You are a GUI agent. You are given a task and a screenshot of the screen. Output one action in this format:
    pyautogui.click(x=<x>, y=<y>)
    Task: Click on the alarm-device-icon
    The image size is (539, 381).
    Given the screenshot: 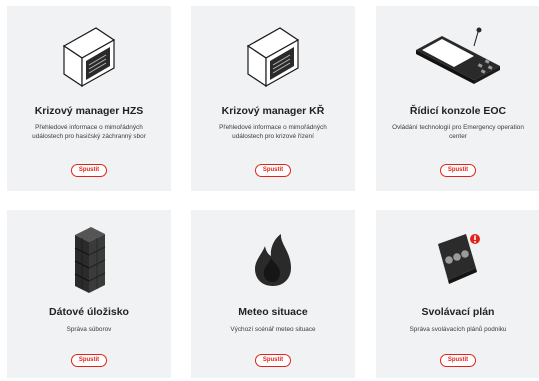 What is the action you would take?
    pyautogui.click(x=457, y=260)
    